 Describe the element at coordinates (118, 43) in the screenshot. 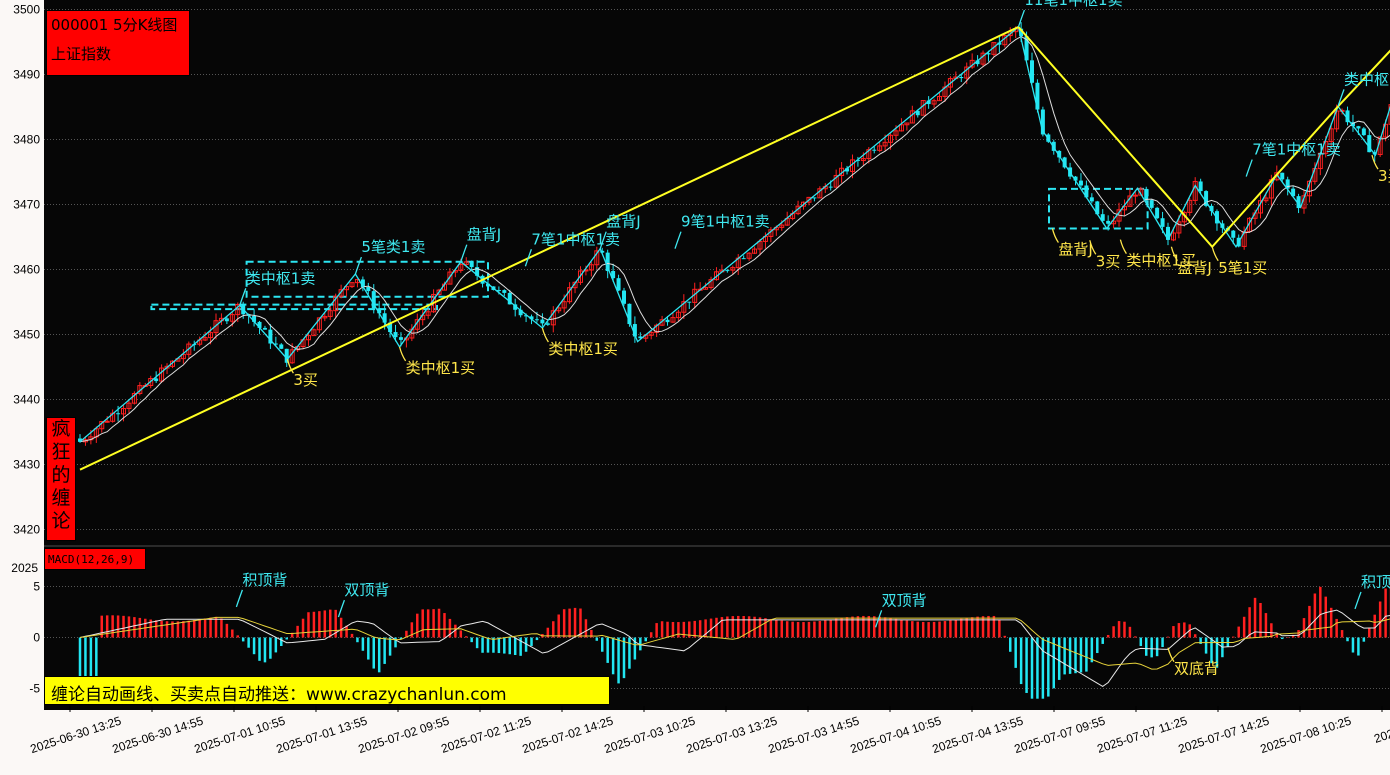

I see `chart-title-box: 000001 5分K线图 上证指数` at that location.